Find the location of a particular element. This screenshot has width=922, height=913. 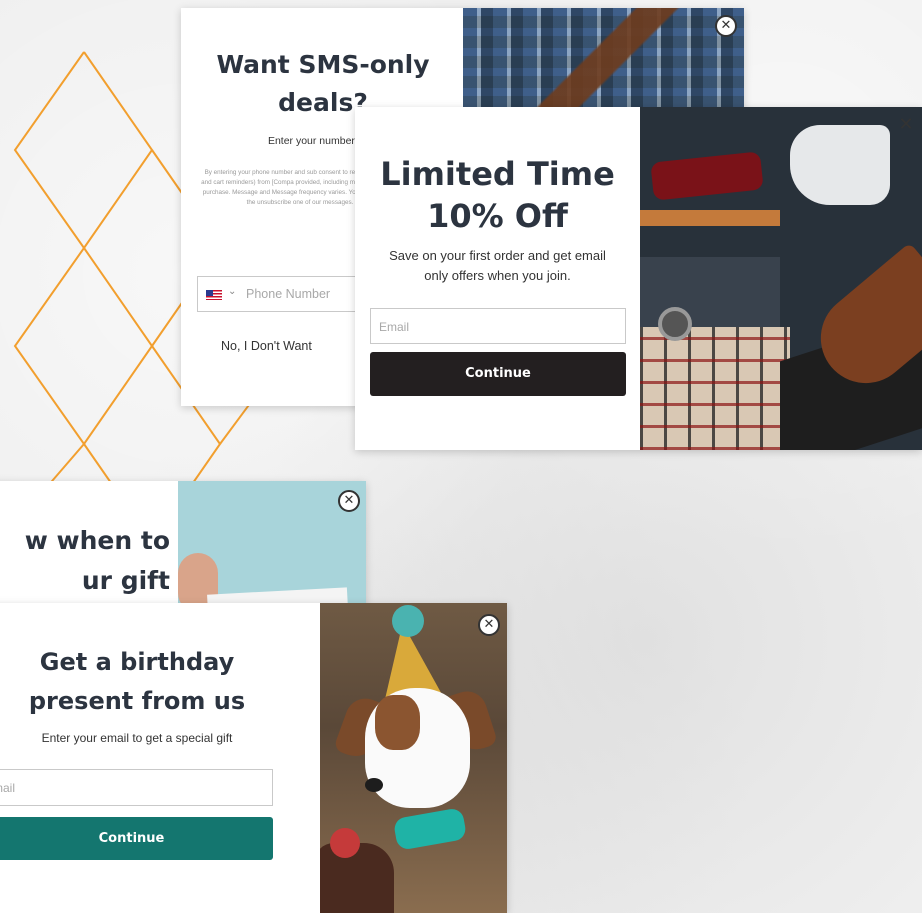

bow-tie-shape is located at coordinates (430, 829).